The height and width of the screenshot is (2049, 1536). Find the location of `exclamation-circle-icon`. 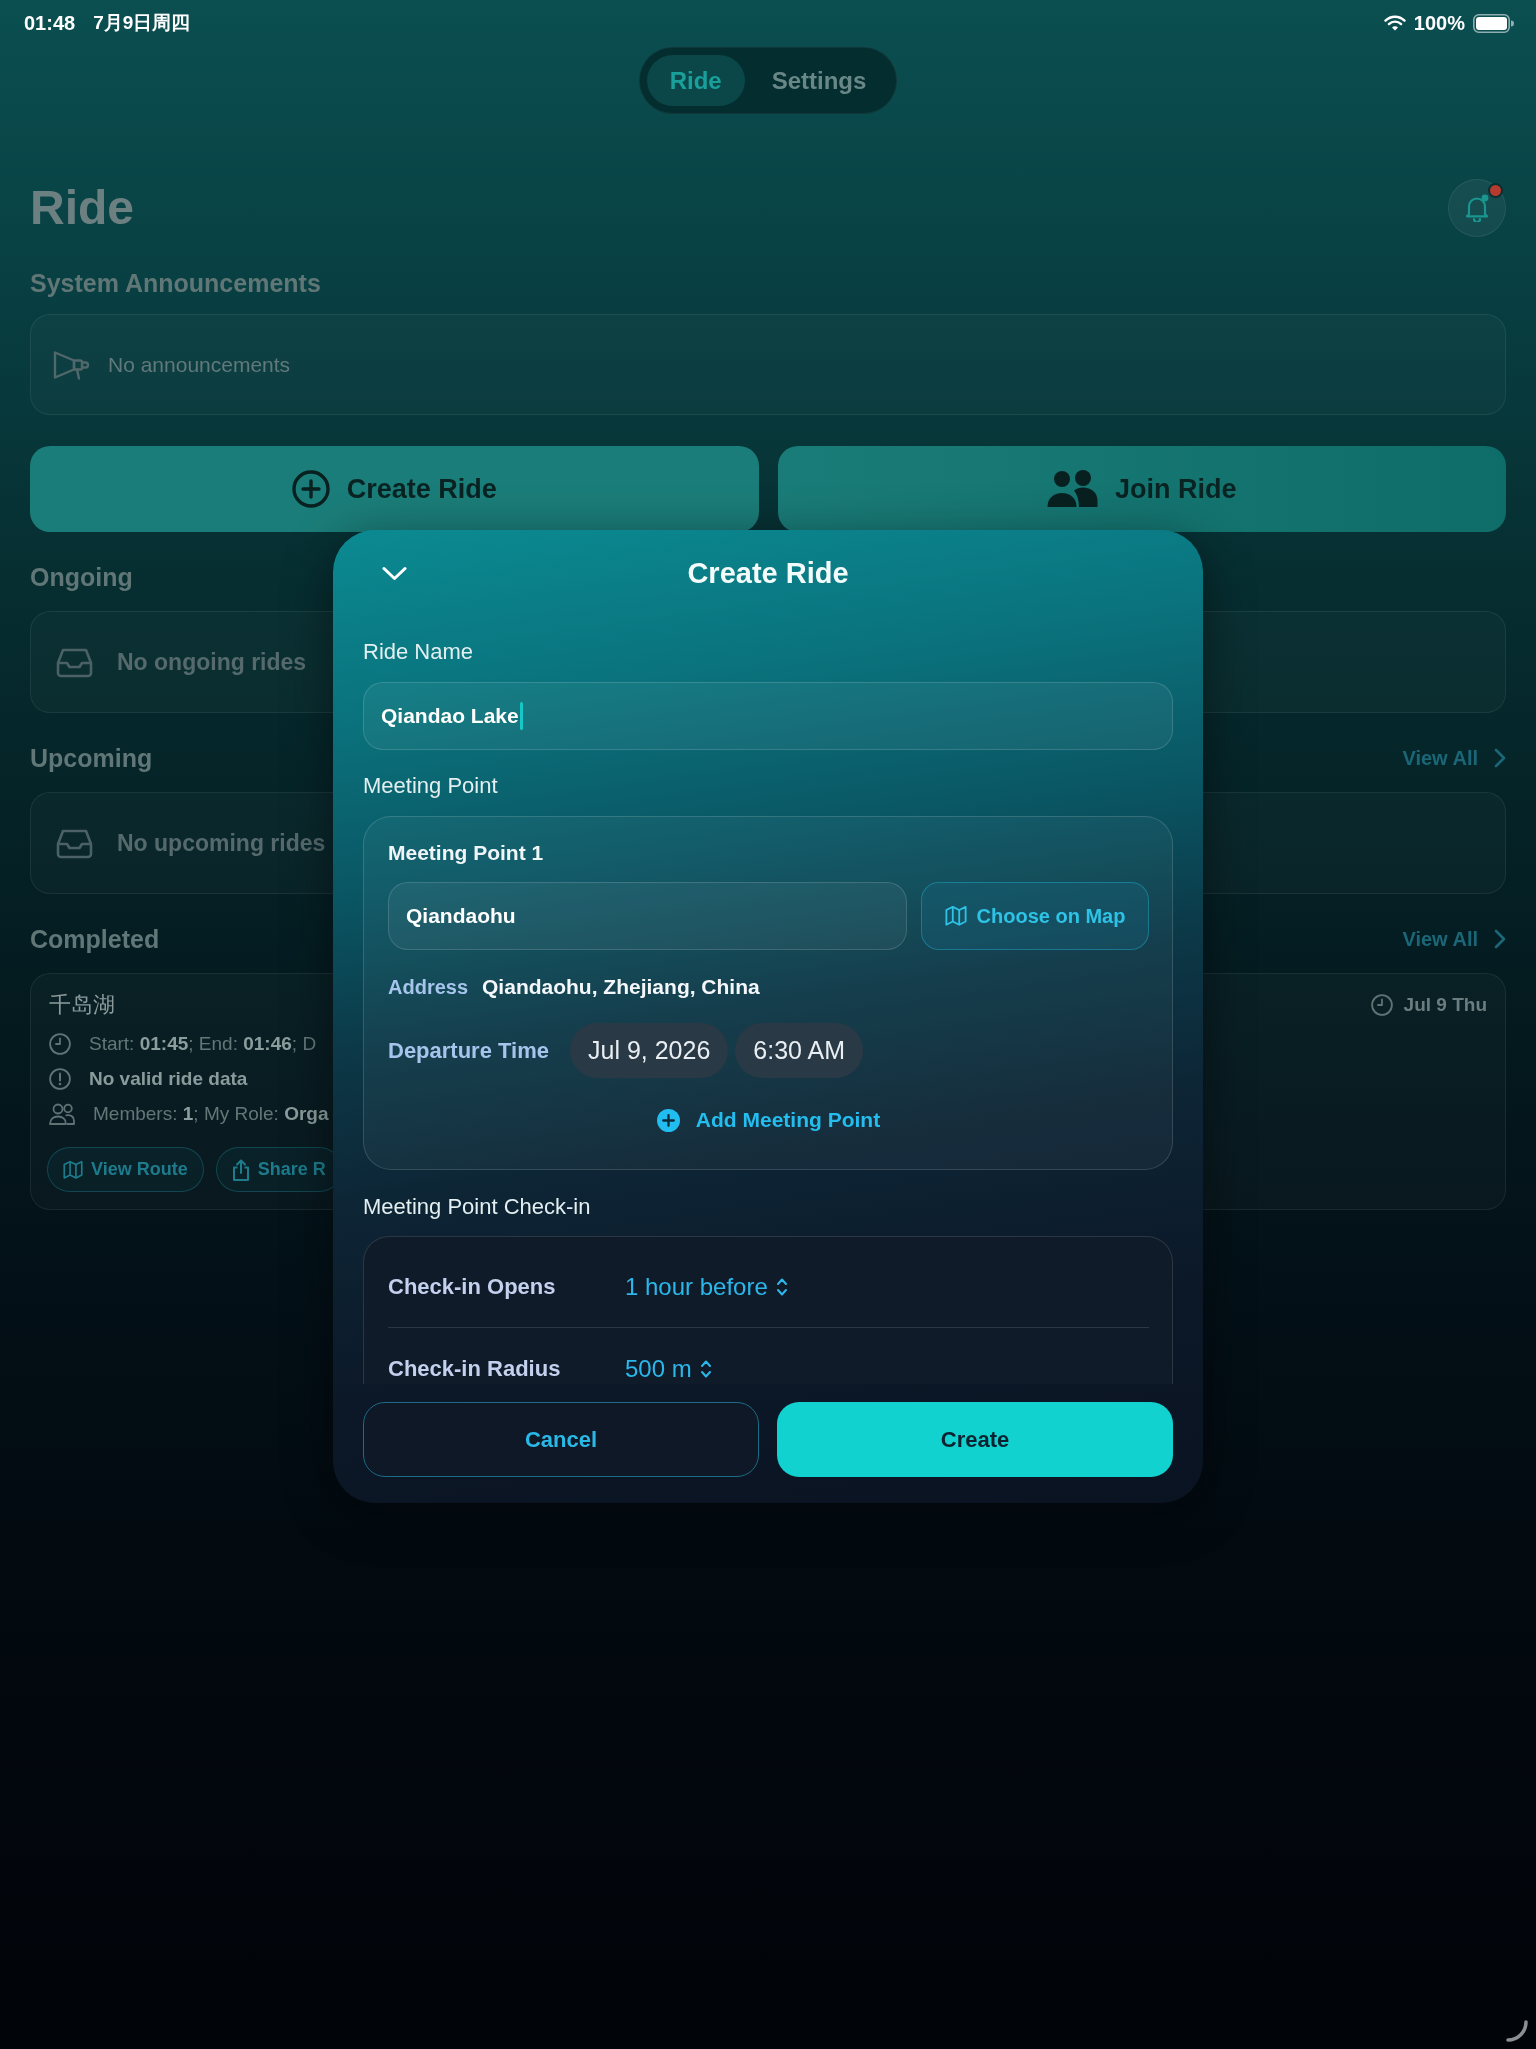

exclamation-circle-icon is located at coordinates (60, 1079).